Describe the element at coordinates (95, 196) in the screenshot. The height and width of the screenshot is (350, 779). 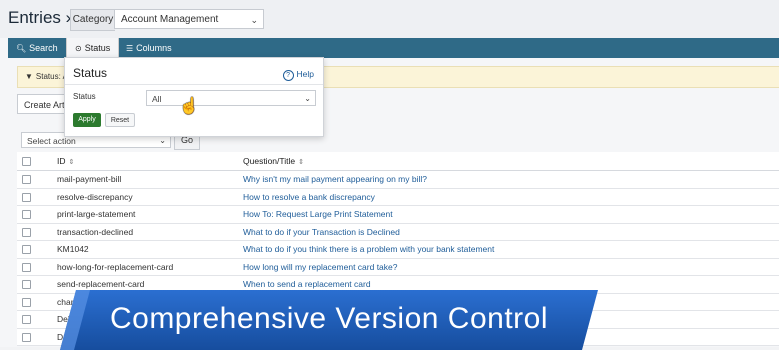
I see `row-id: resolve-discrepancy` at that location.